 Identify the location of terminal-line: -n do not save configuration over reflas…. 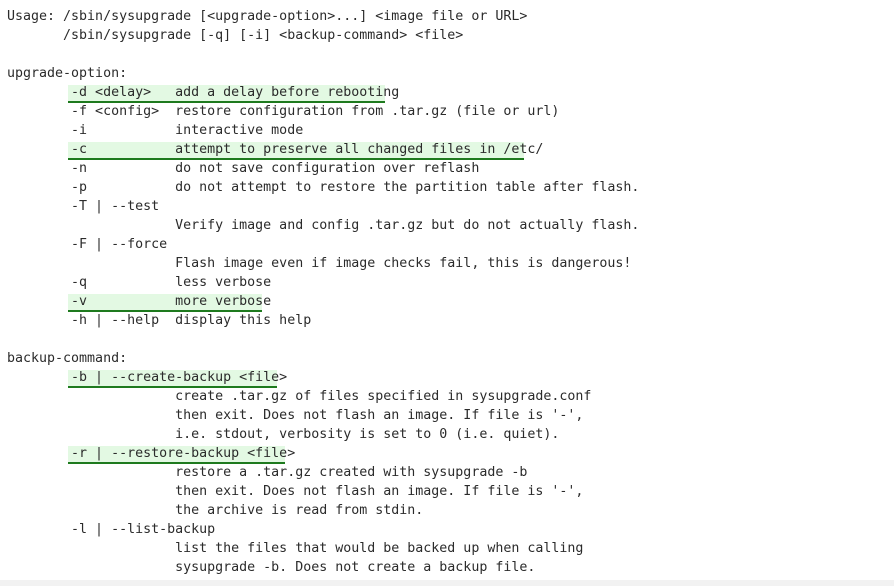
(243, 168).